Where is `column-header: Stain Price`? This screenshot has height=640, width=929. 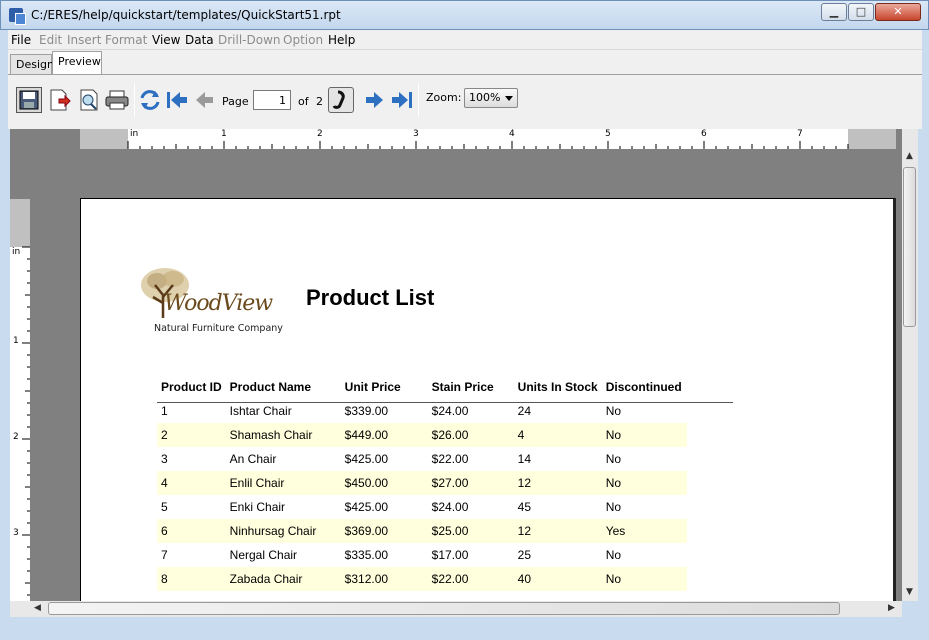 column-header: Stain Price is located at coordinates (462, 387).